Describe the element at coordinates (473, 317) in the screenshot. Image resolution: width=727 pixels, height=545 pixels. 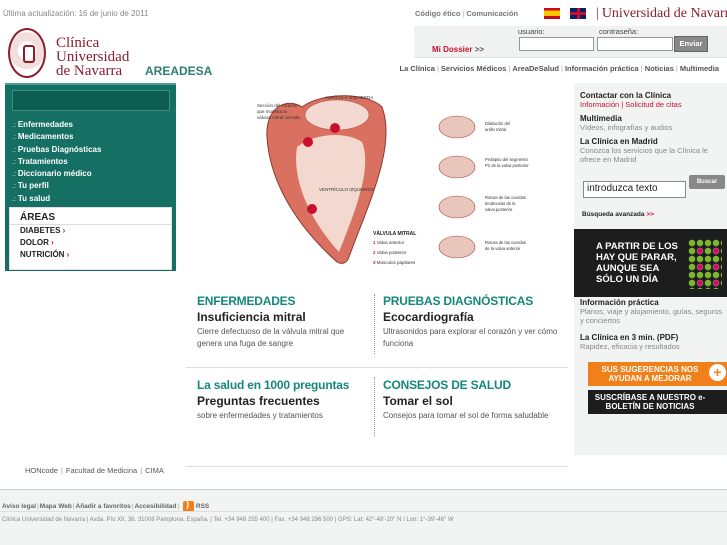
I see `article-title: Ecocardiografía` at that location.